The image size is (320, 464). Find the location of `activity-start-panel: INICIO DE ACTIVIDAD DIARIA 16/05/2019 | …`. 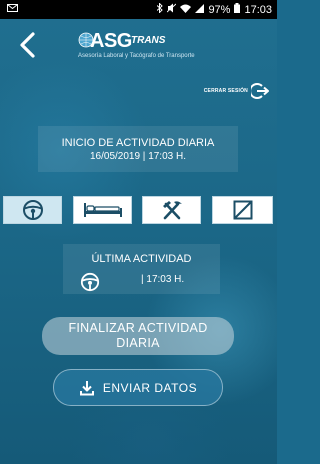

activity-start-panel: INICIO DE ACTIVIDAD DIARIA 16/05/2019 | … is located at coordinates (138, 149).